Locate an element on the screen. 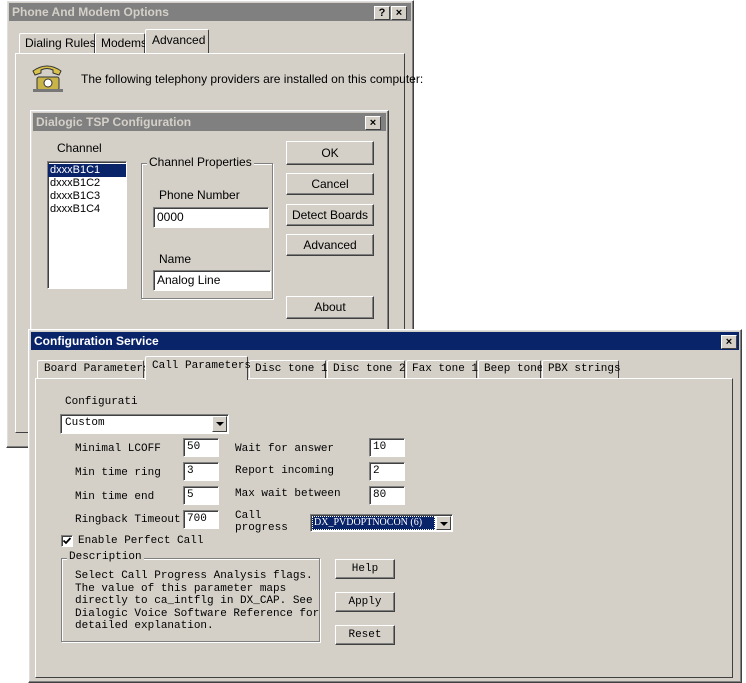 The image size is (746, 683). wait-for-answer-field: 10 is located at coordinates (387, 447).